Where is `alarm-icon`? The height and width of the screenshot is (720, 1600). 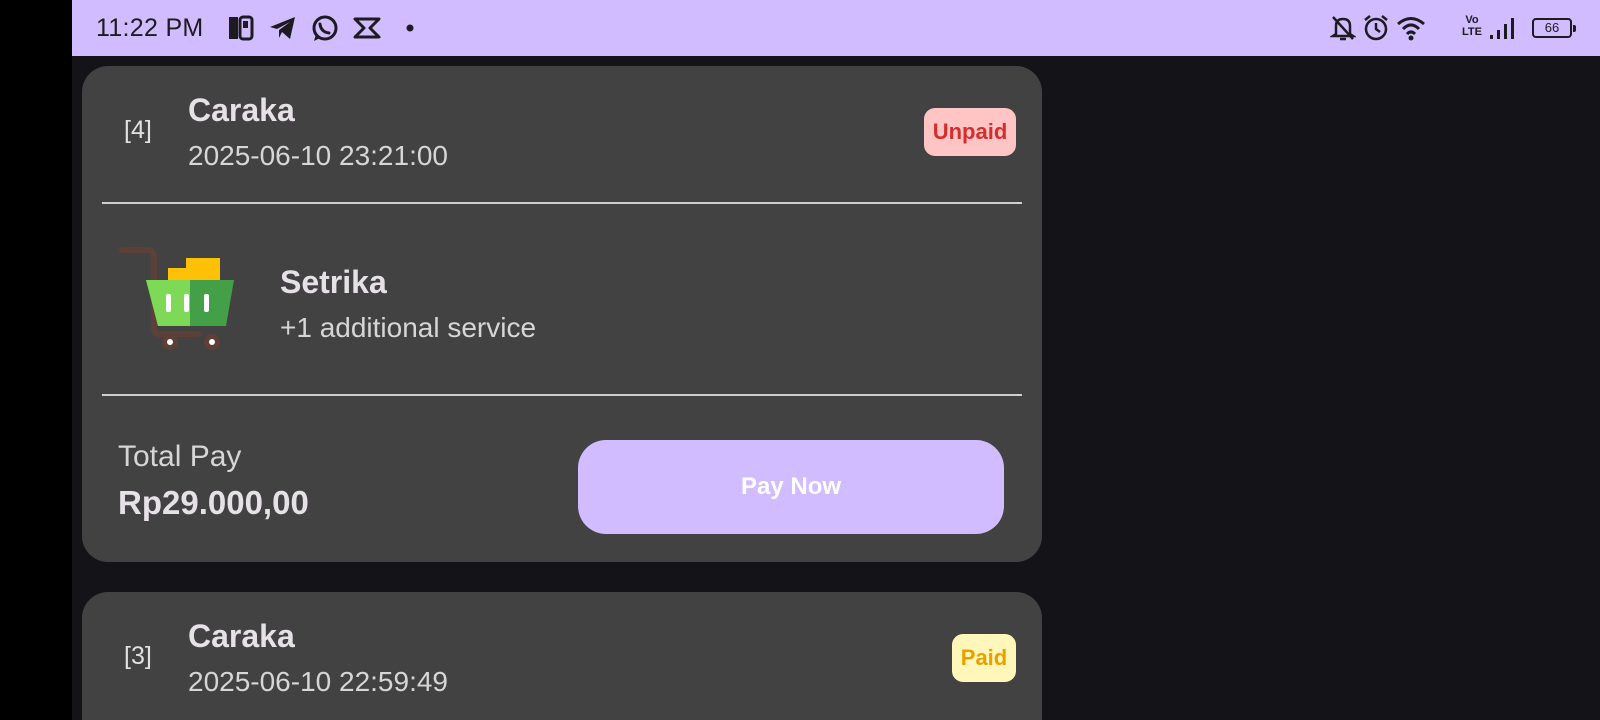 alarm-icon is located at coordinates (1376, 28).